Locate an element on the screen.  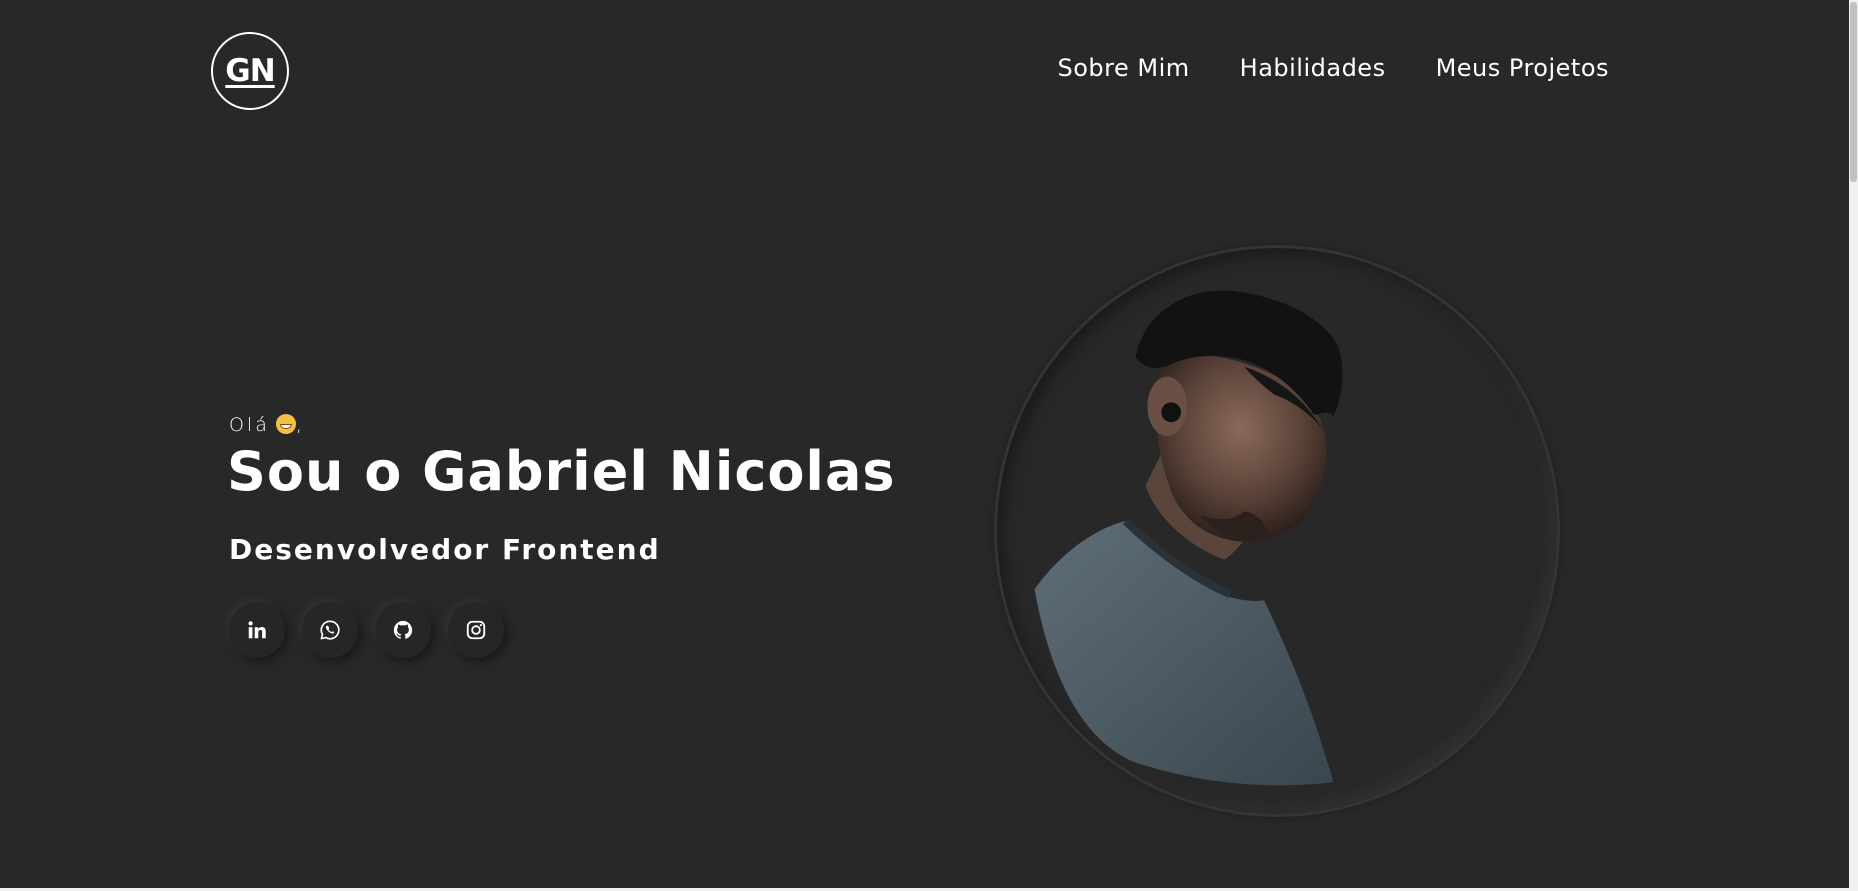
hero-title: Sou o Gabriel Nicolas is located at coordinates (561, 471).